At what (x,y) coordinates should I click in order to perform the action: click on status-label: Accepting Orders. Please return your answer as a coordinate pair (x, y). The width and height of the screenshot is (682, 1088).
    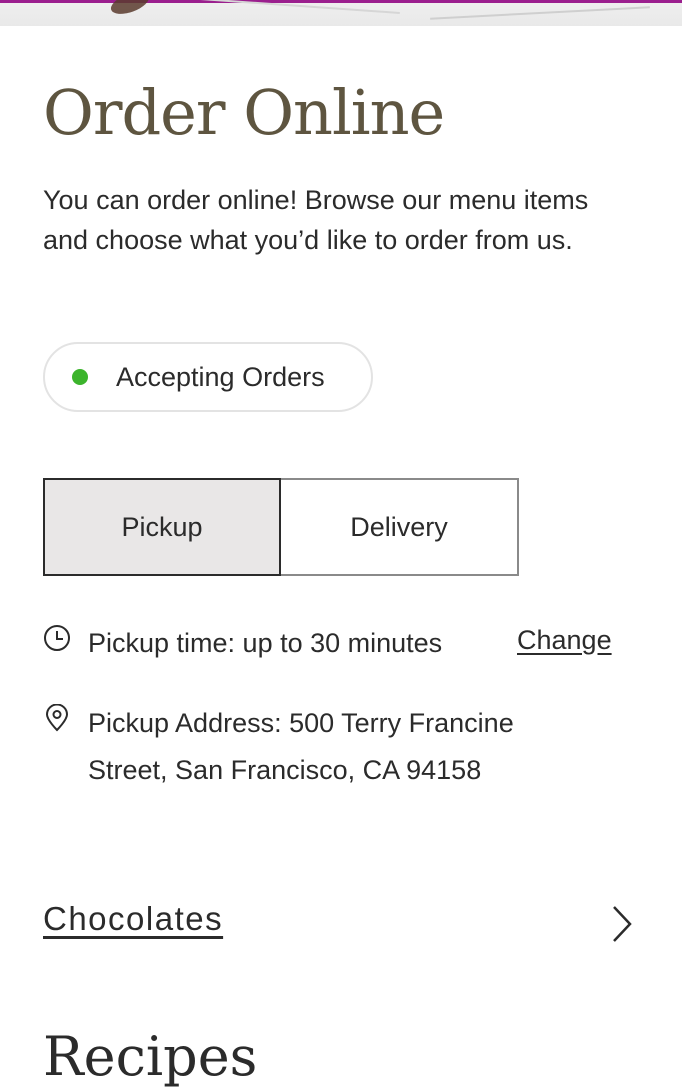
    Looking at the image, I should click on (220, 376).